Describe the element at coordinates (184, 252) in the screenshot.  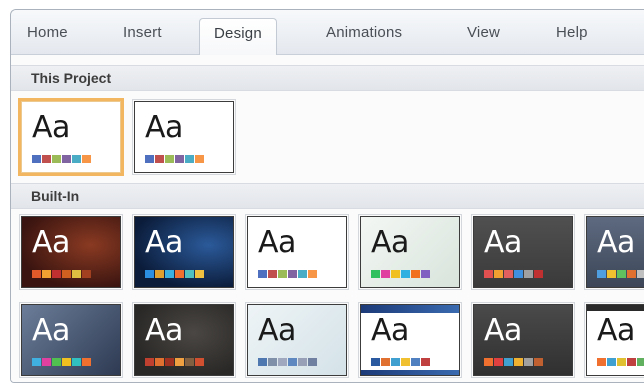
I see `theme-thumb-builtin-2: Aa` at that location.